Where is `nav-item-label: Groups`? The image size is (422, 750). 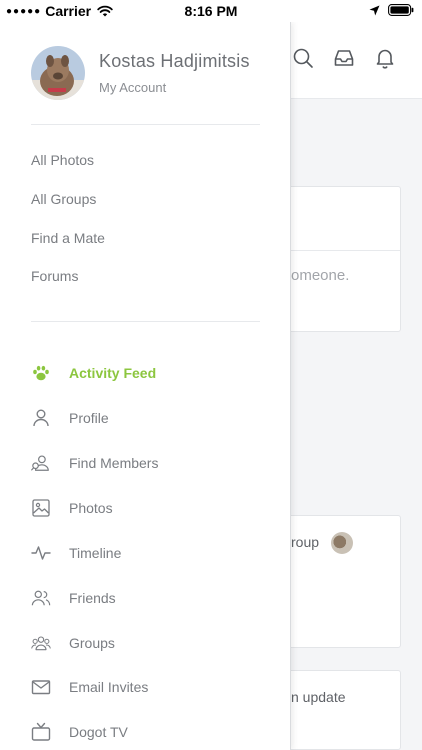 nav-item-label: Groups is located at coordinates (92, 643).